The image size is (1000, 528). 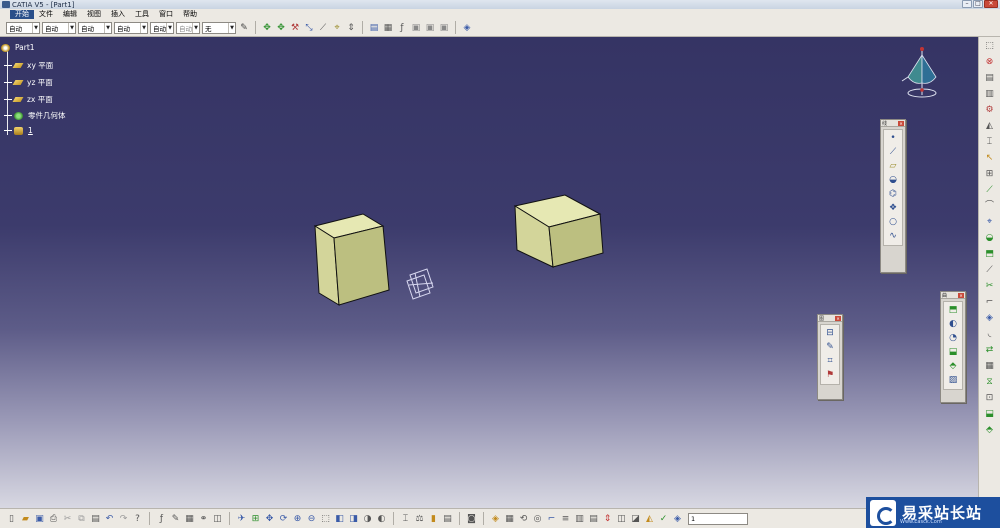 What do you see at coordinates (39, 519) in the screenshot?
I see `save-icon: ▣` at bounding box center [39, 519].